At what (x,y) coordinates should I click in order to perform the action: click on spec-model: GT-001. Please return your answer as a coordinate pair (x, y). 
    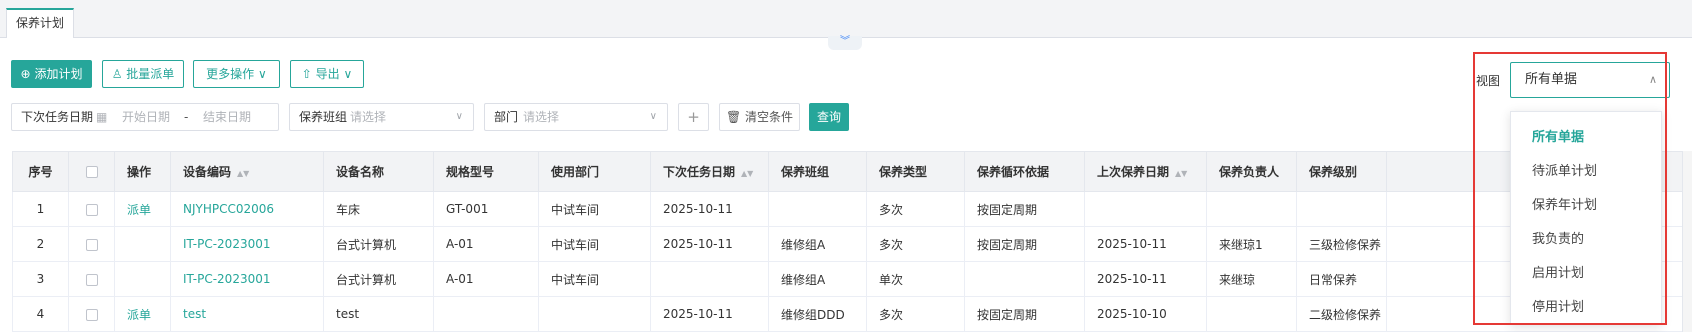
    Looking at the image, I should click on (486, 209).